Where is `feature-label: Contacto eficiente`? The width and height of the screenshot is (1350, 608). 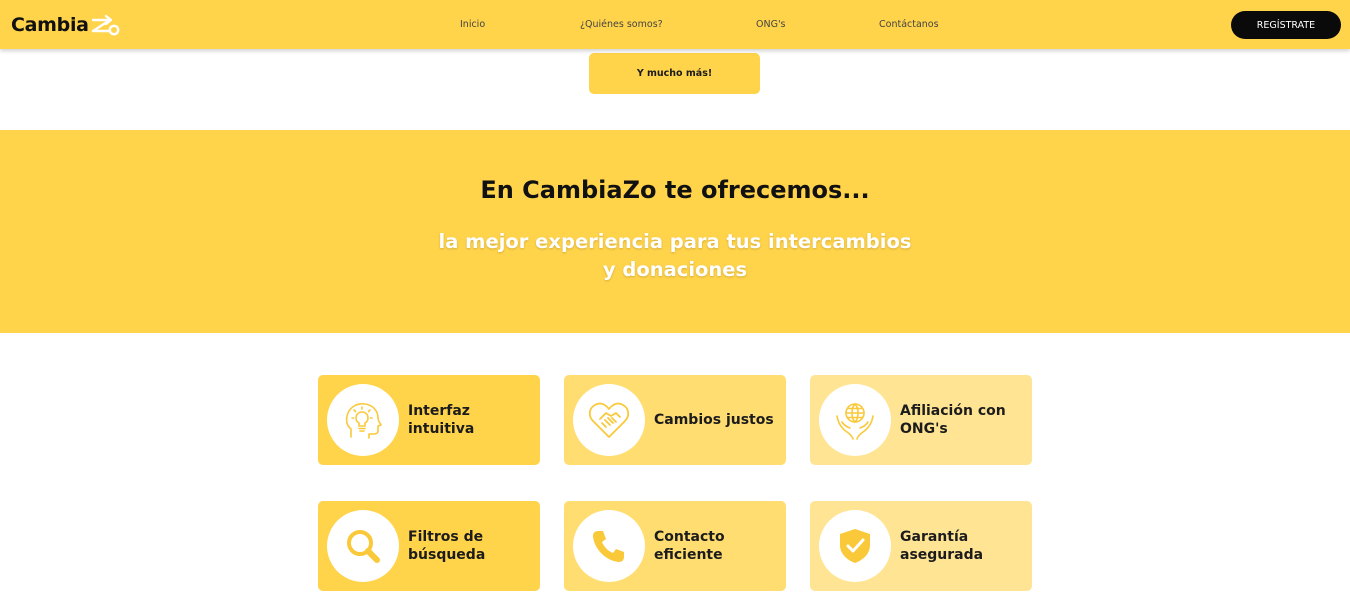 feature-label: Contacto eficiente is located at coordinates (717, 546).